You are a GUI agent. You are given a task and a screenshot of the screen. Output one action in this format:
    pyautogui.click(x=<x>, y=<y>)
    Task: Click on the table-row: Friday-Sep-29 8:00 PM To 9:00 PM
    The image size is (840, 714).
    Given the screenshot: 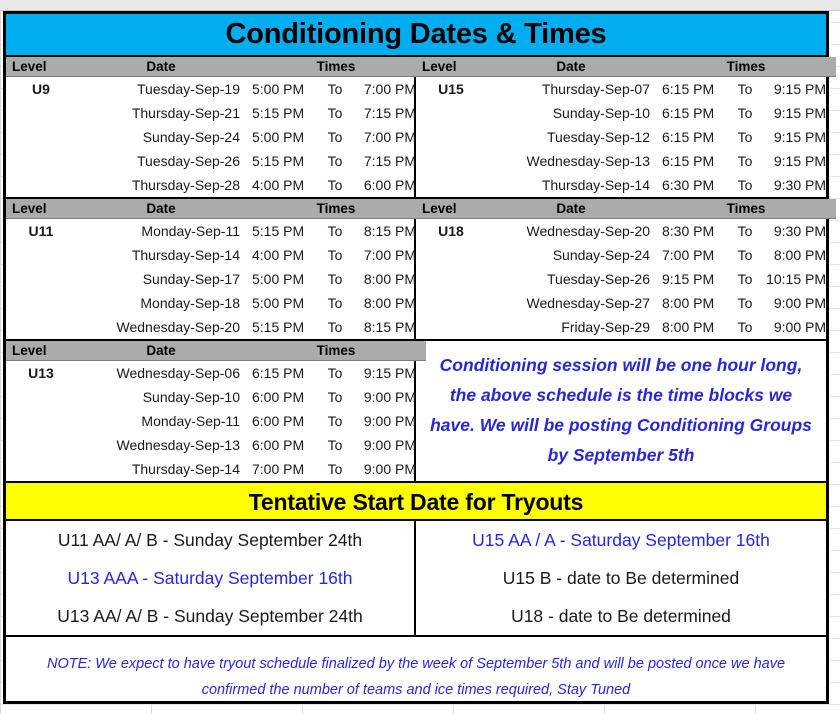 What is the action you would take?
    pyautogui.click(x=626, y=327)
    